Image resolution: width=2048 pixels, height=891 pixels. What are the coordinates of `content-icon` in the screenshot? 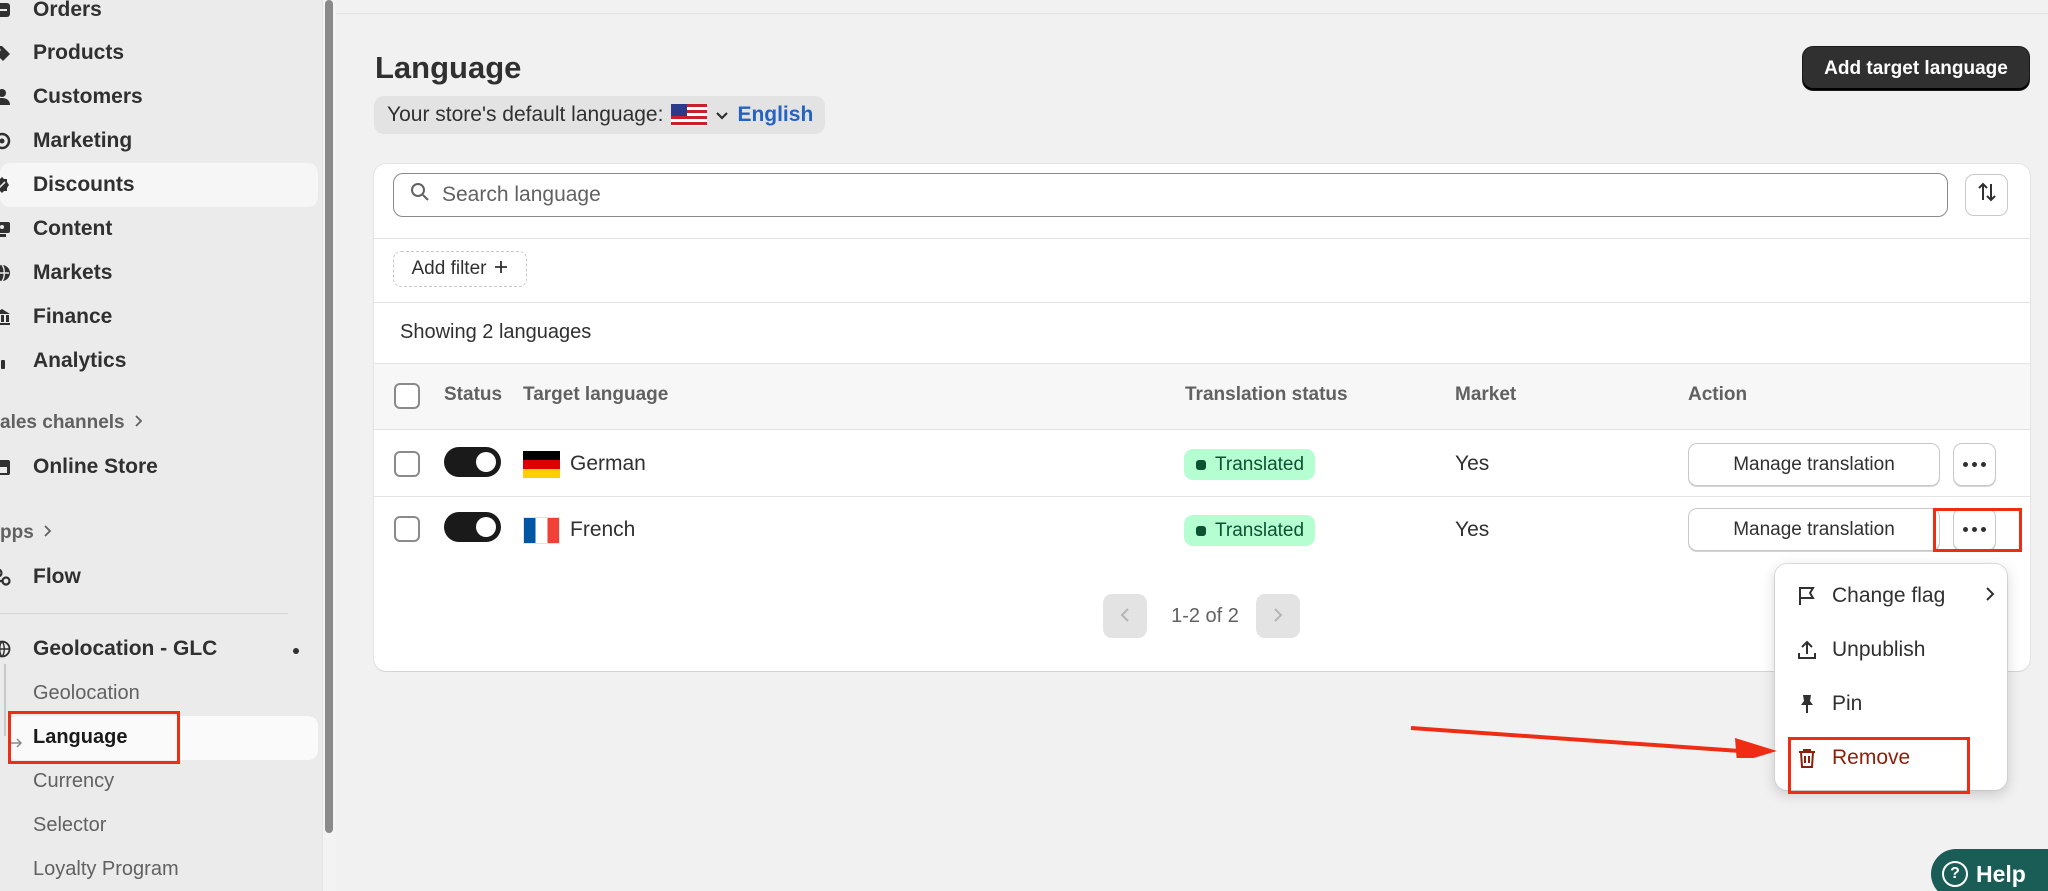 It's located at (7, 229).